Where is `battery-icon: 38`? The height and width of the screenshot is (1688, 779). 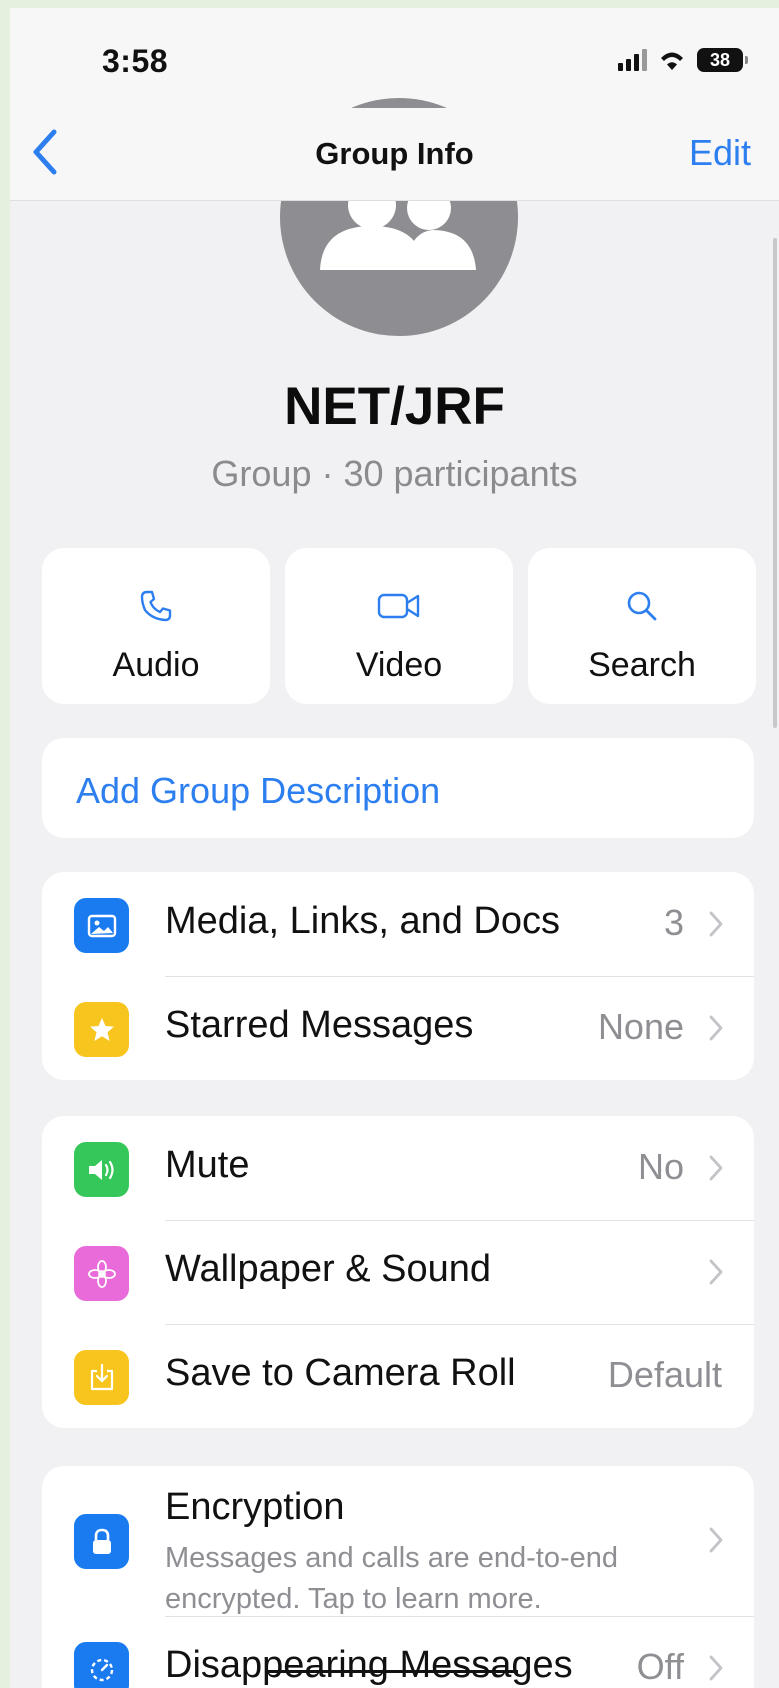
battery-icon: 38 is located at coordinates (722, 60).